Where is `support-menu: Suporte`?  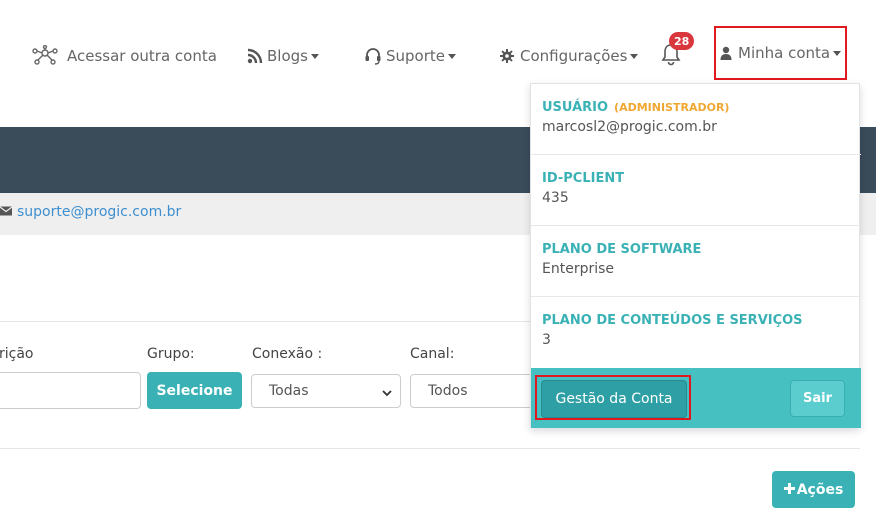
support-menu: Suporte is located at coordinates (410, 56).